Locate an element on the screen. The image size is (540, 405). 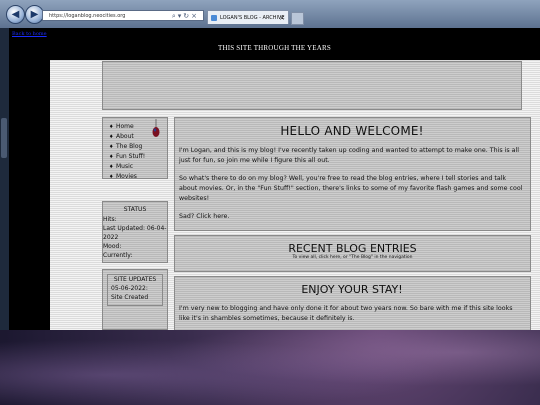
status-hits: Hits: is located at coordinates (110, 219).